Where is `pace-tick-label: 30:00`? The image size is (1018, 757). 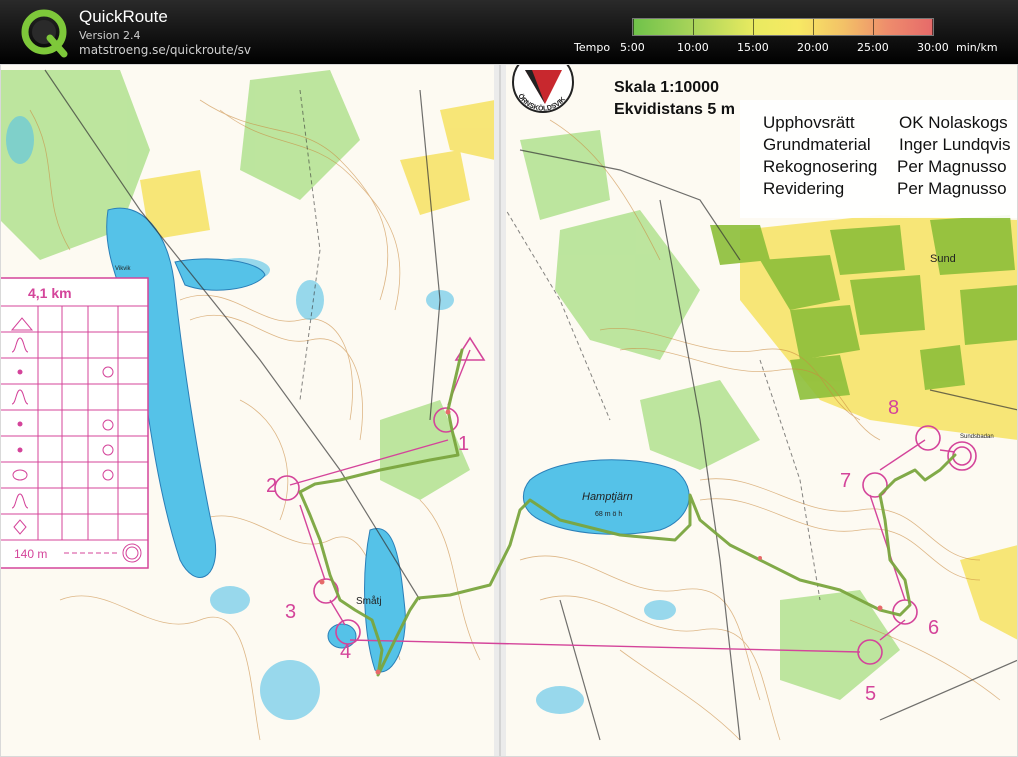 pace-tick-label: 30:00 is located at coordinates (933, 47).